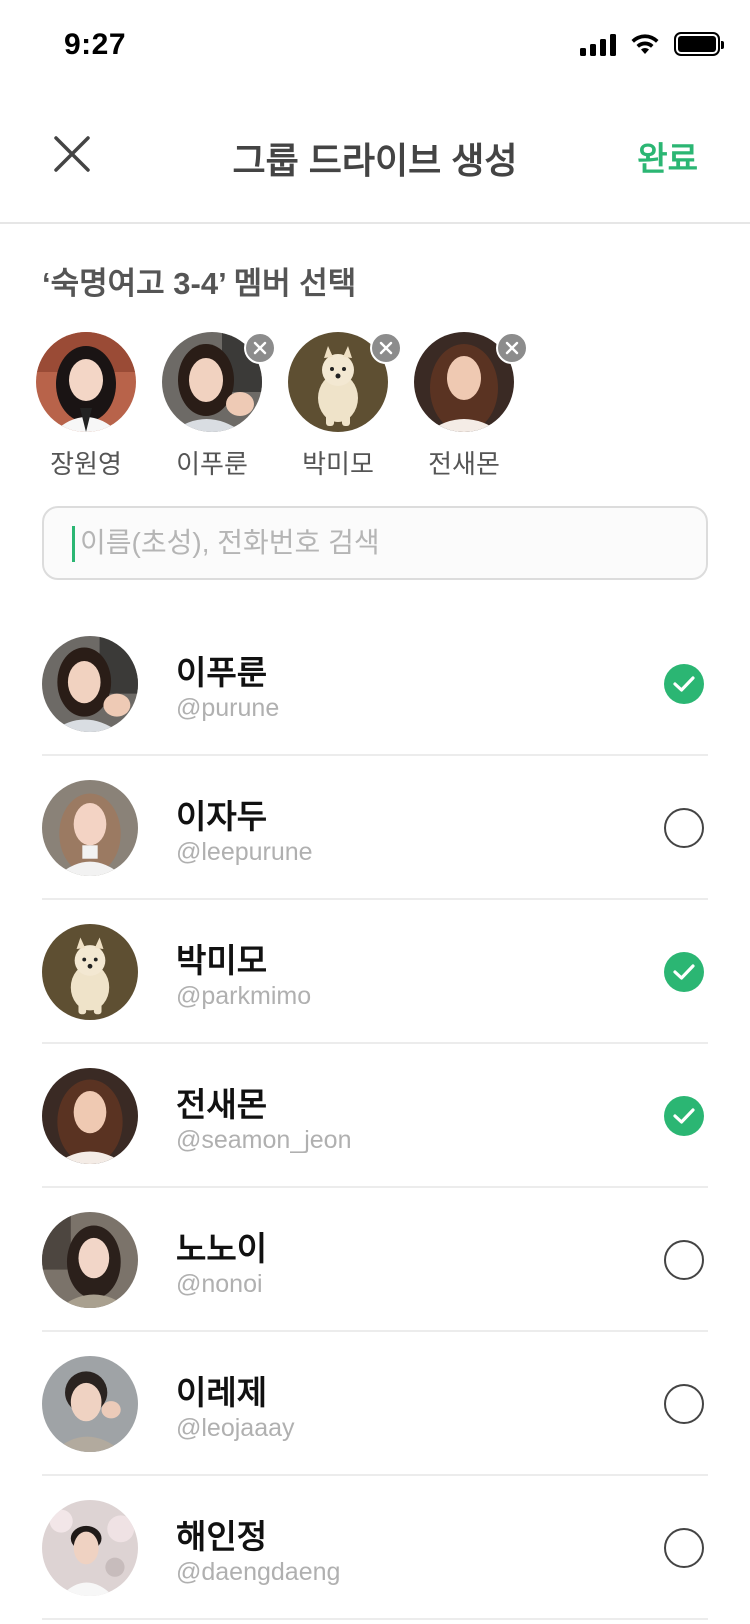  What do you see at coordinates (375, 1404) in the screenshot?
I see `list-item: 이레제 @leojaaay` at bounding box center [375, 1404].